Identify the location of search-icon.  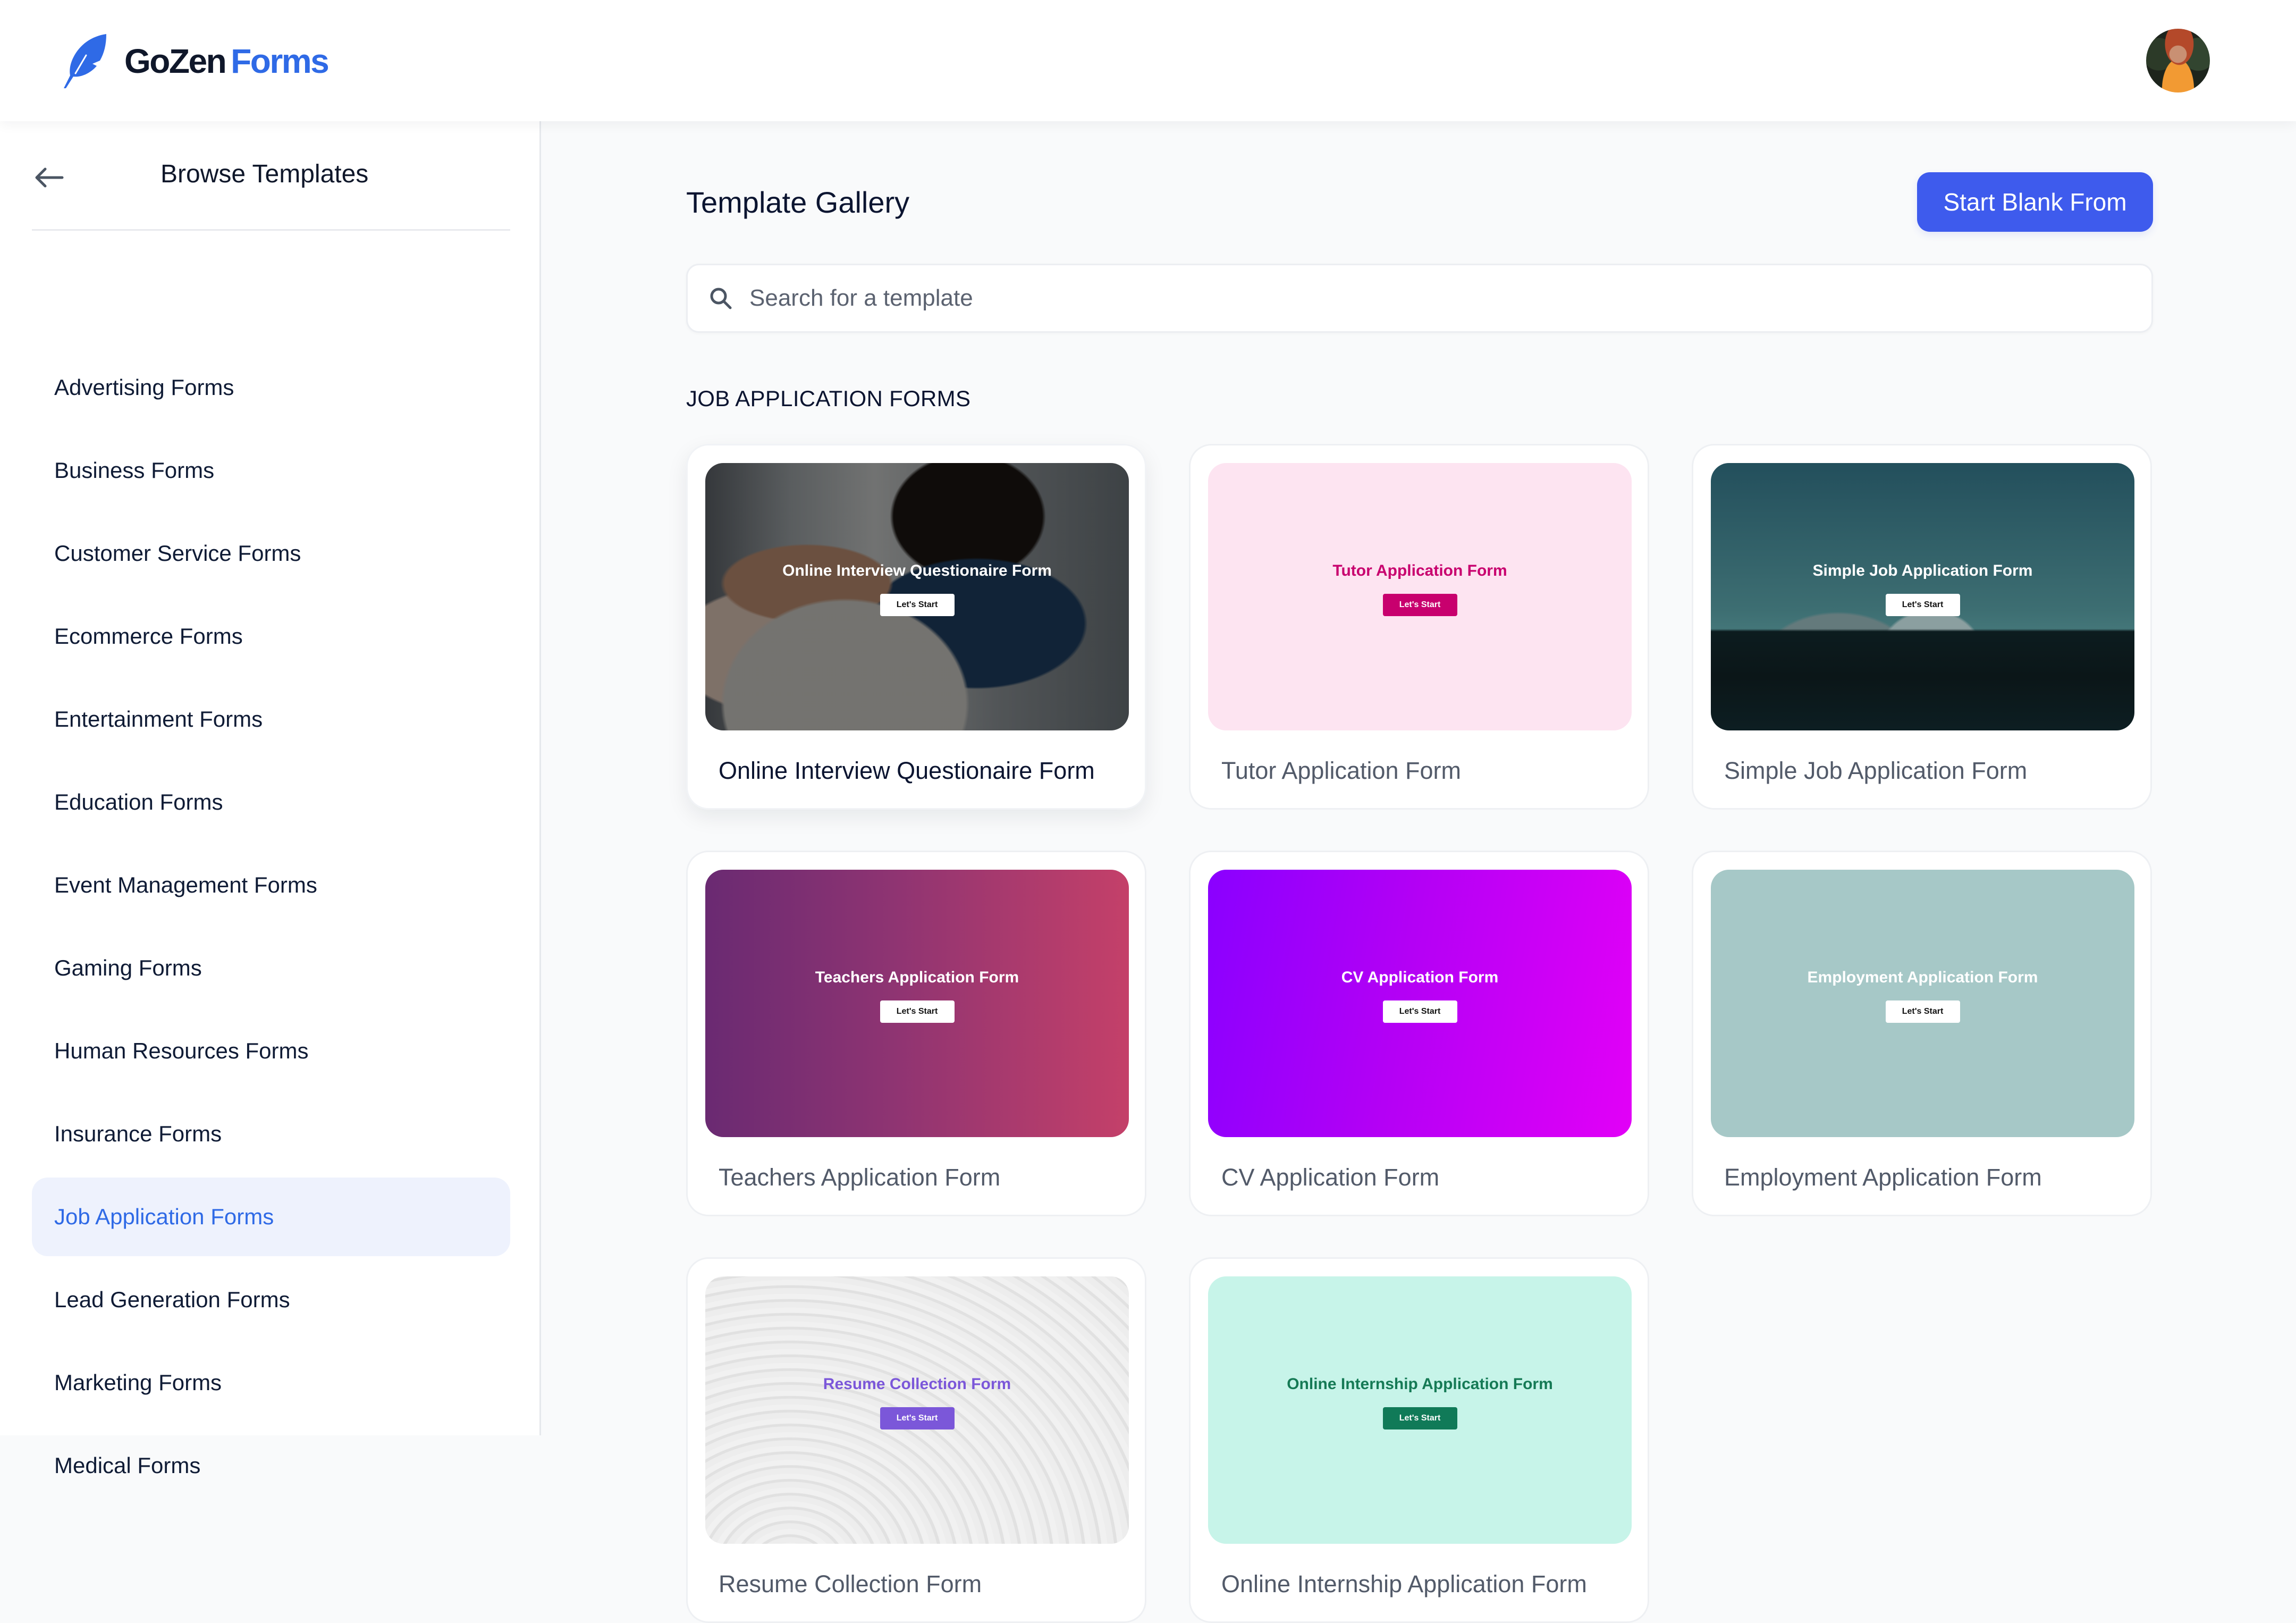
(721, 299).